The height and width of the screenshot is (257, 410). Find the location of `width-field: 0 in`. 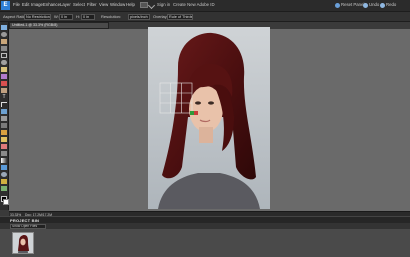

width-field: 0 in is located at coordinates (66, 16).